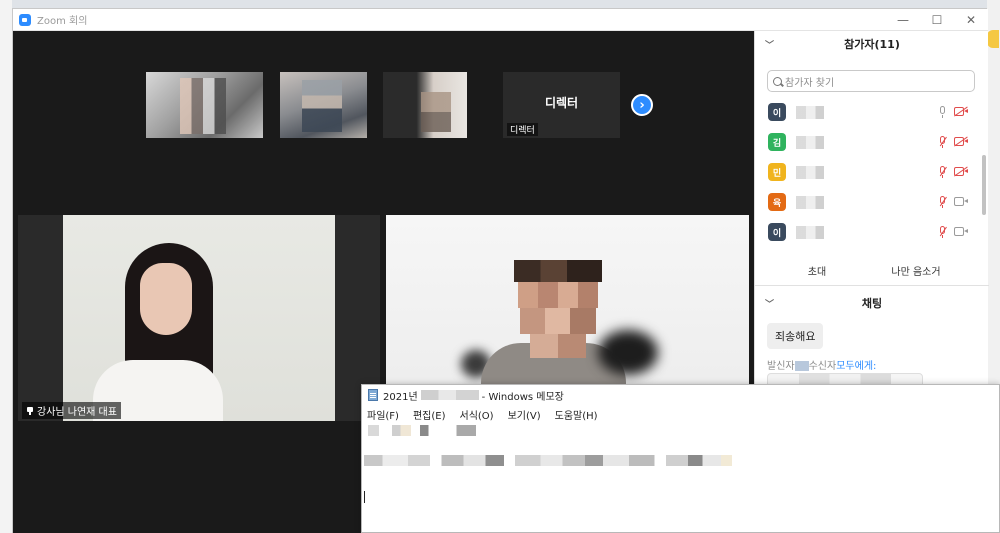 This screenshot has height=533, width=1000. What do you see at coordinates (477, 414) in the screenshot?
I see `menu-format: 서식(O)` at bounding box center [477, 414].